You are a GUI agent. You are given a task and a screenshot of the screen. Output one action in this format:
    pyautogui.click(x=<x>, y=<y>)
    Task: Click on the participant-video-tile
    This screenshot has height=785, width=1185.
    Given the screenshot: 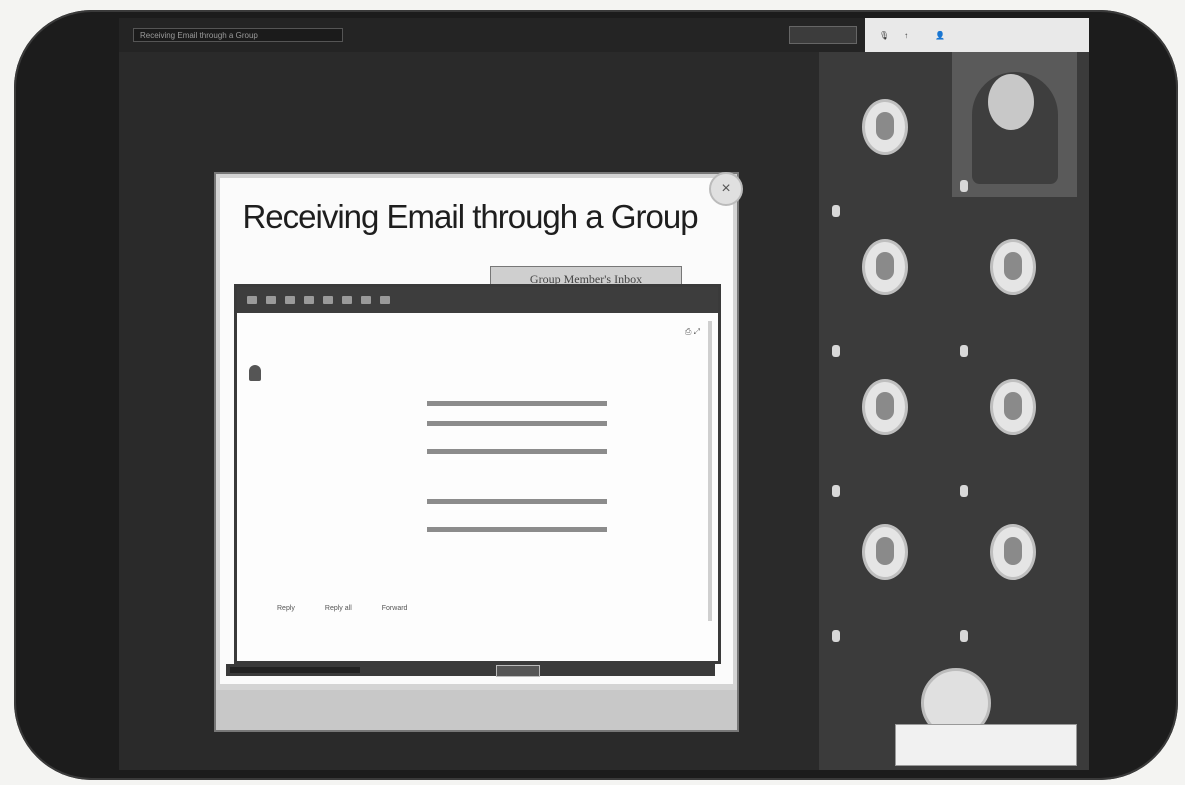 What is the action you would take?
    pyautogui.click(x=1014, y=124)
    